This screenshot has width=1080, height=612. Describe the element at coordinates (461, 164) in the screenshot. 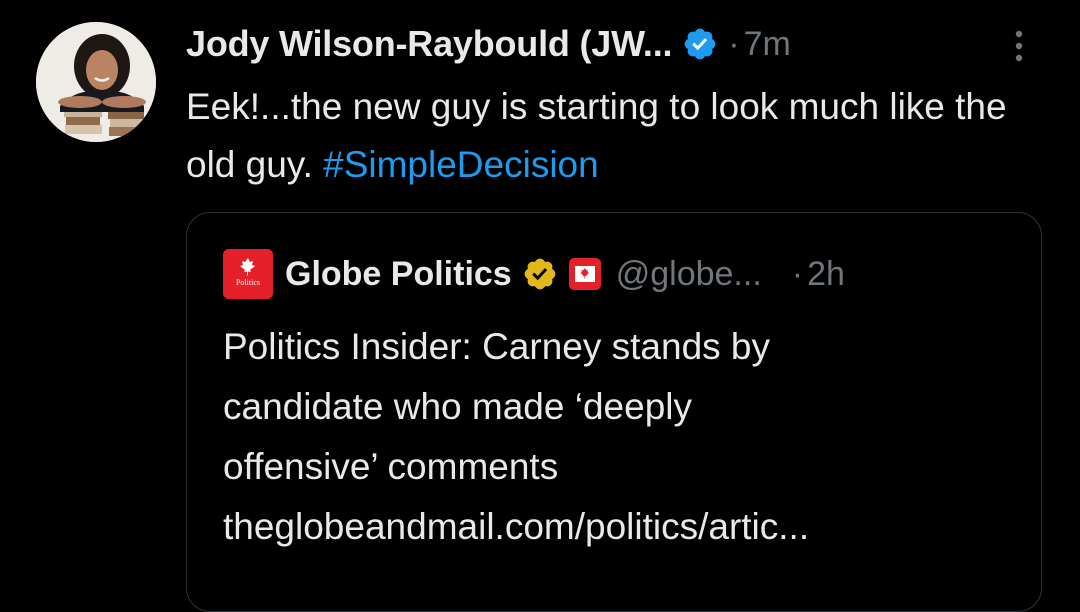

I see `hashtag-link: #SimpleDecision` at that location.